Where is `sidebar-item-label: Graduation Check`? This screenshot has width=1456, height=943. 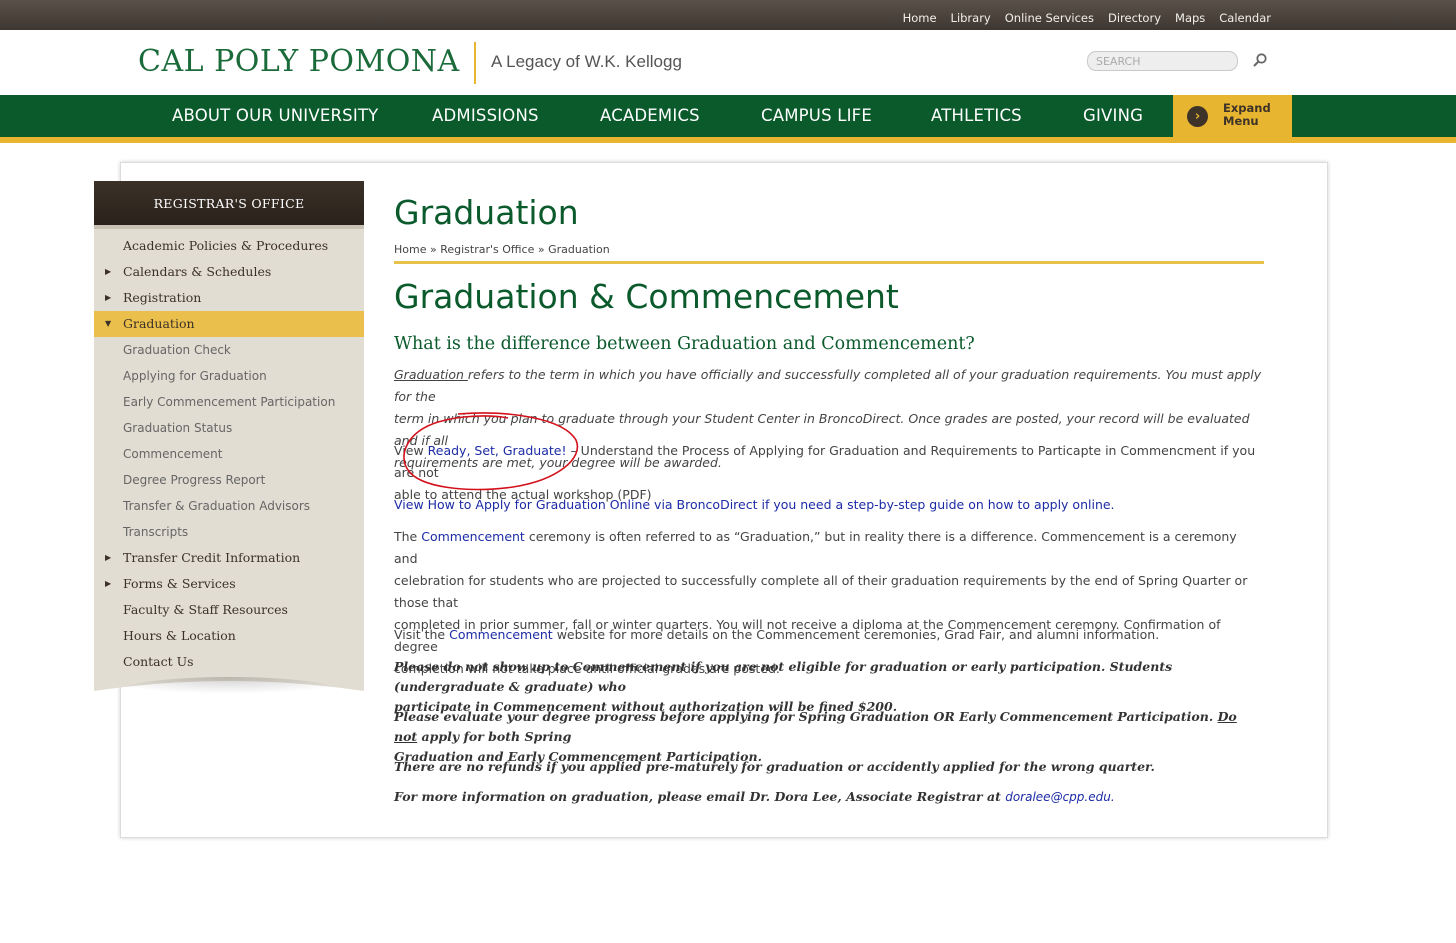
sidebar-item-label: Graduation Check is located at coordinates (177, 350).